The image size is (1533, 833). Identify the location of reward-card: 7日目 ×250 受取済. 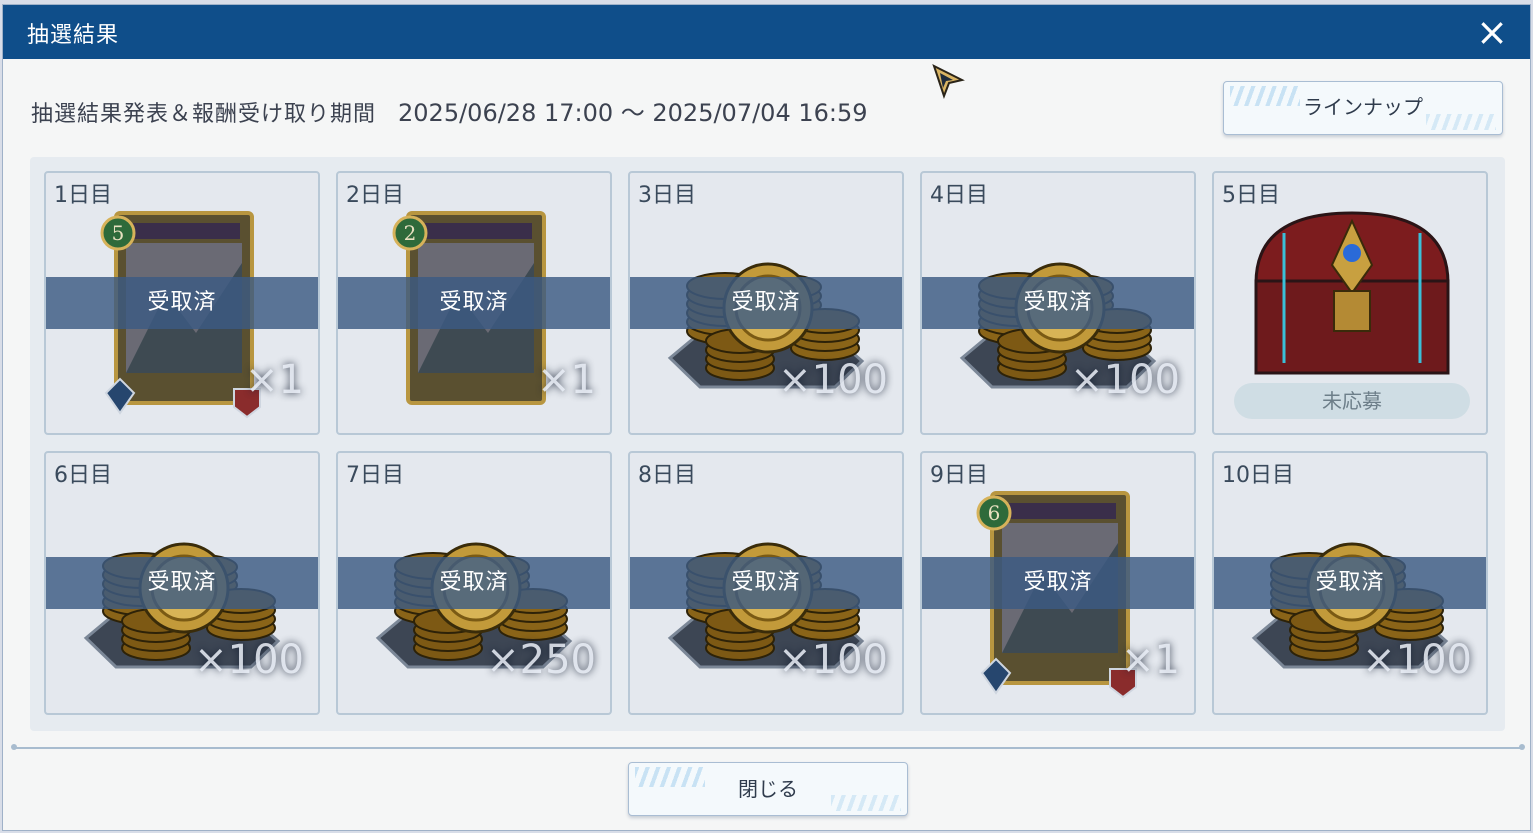
(474, 583).